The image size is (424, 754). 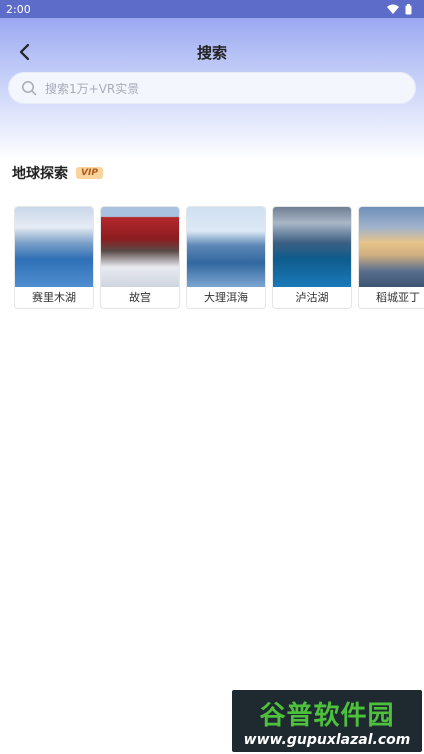 What do you see at coordinates (18, 9) in the screenshot?
I see `status-time: 2:00` at bounding box center [18, 9].